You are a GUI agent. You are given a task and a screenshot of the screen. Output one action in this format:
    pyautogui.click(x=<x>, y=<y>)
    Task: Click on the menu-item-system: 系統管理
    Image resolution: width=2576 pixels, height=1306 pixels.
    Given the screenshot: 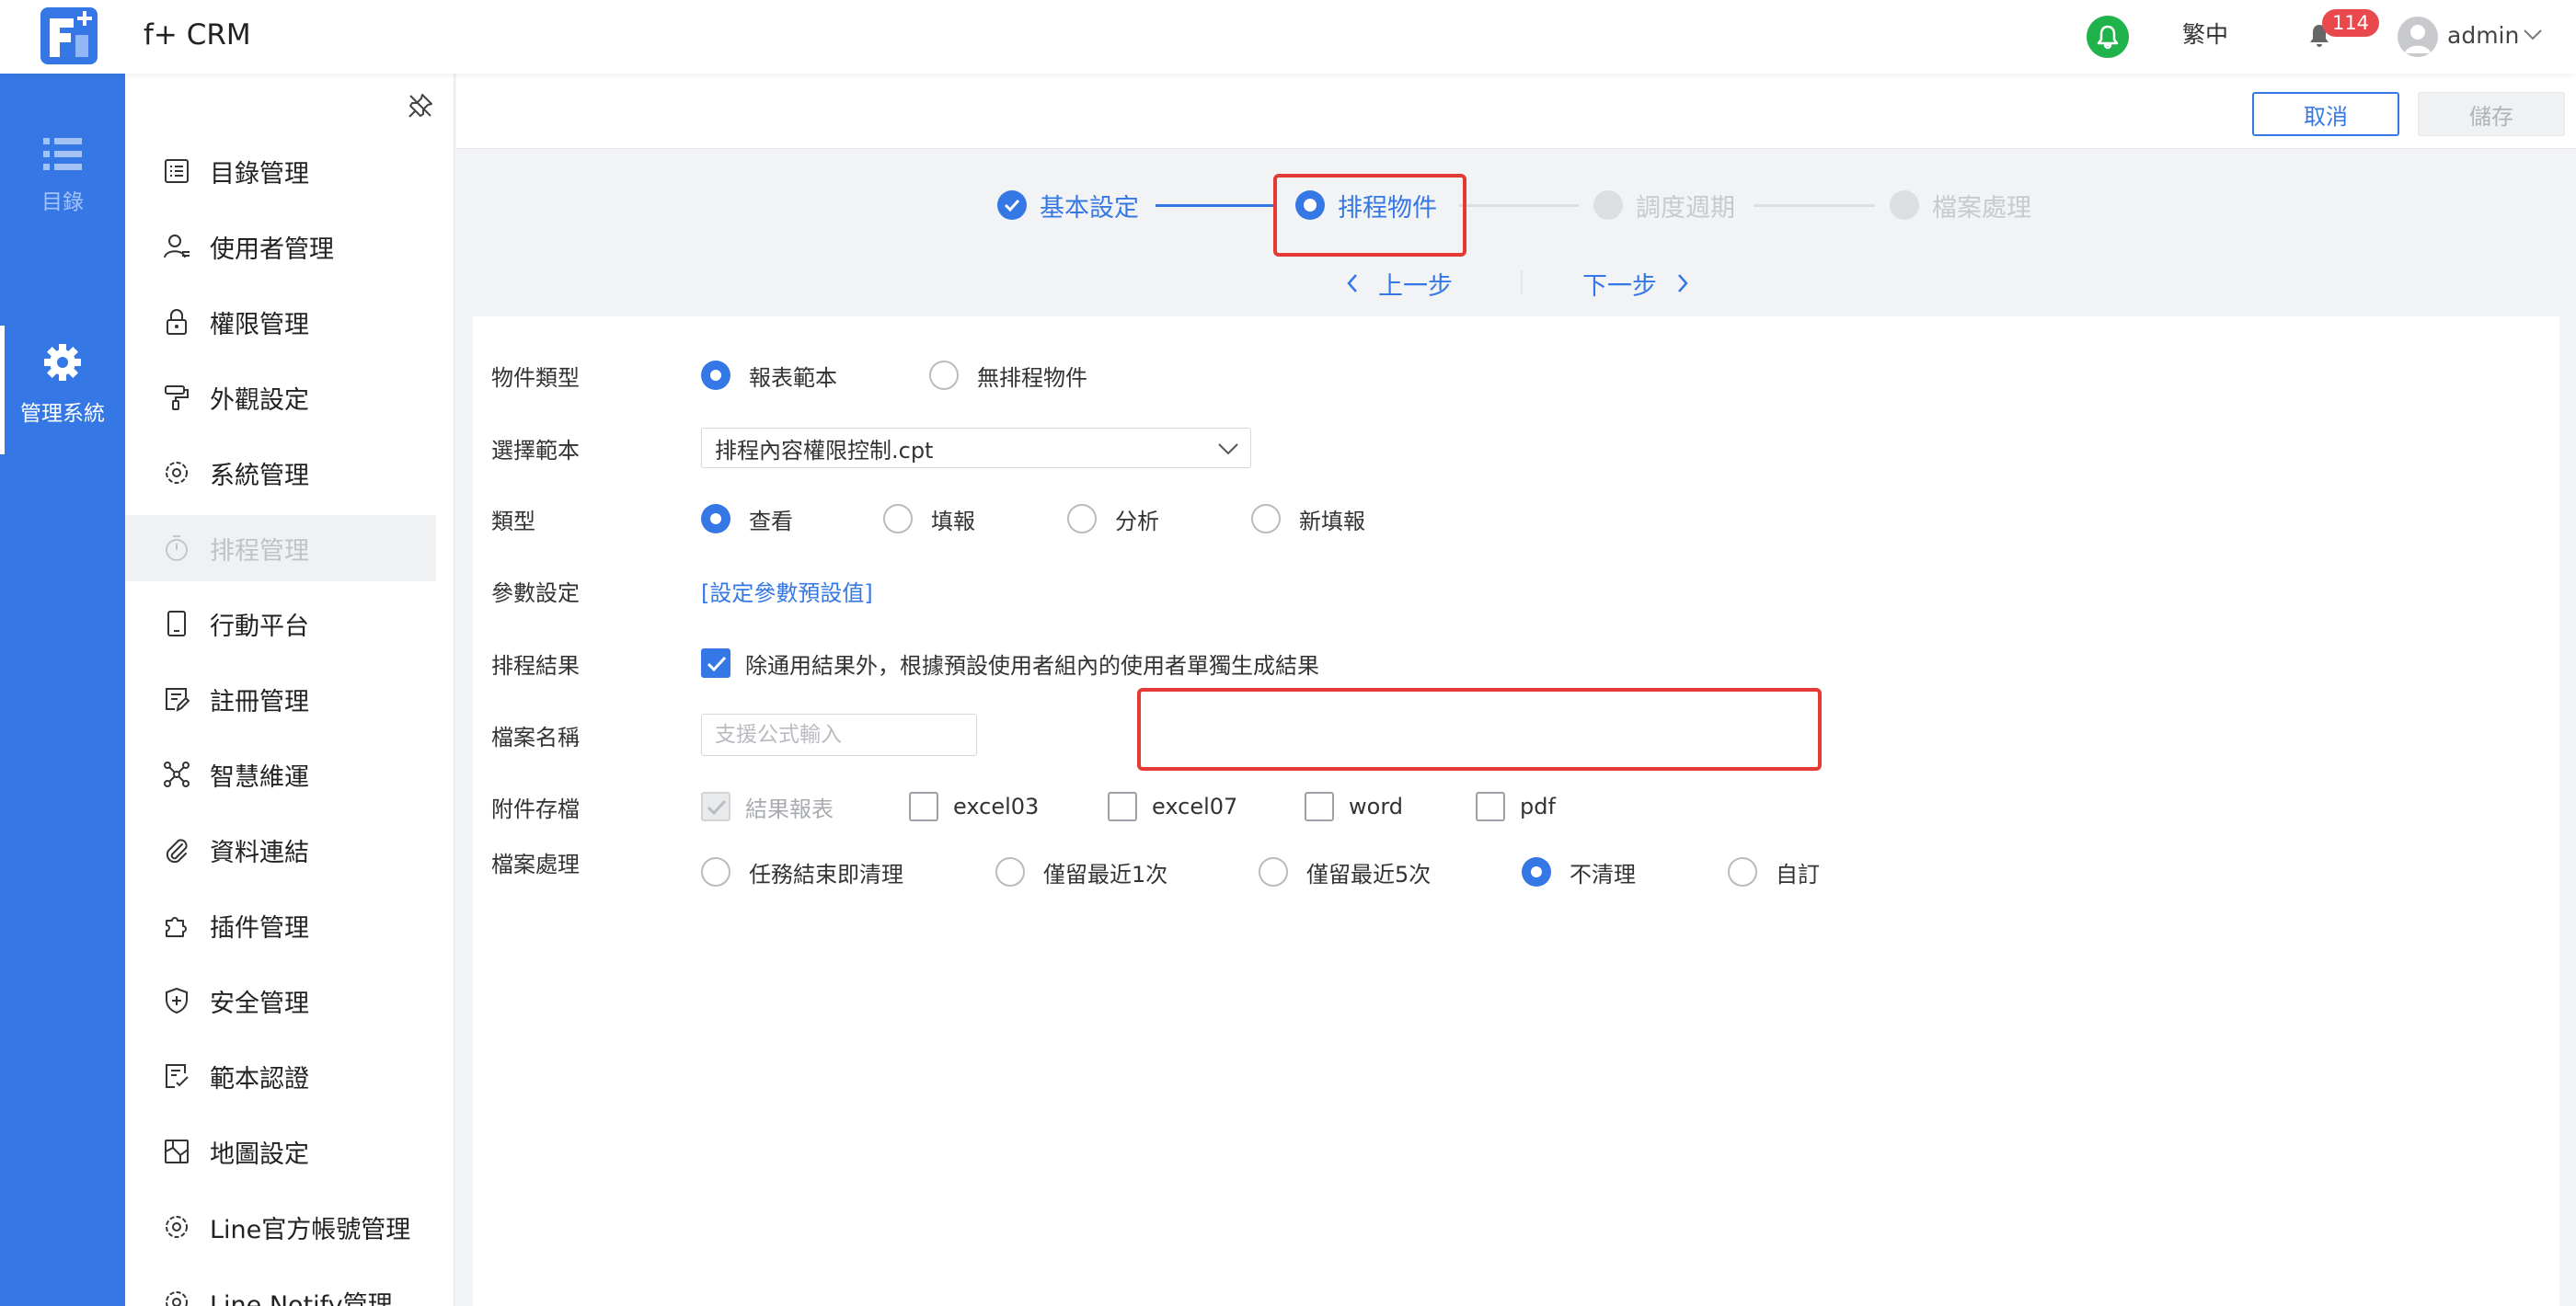 What is the action you would take?
    pyautogui.click(x=280, y=473)
    